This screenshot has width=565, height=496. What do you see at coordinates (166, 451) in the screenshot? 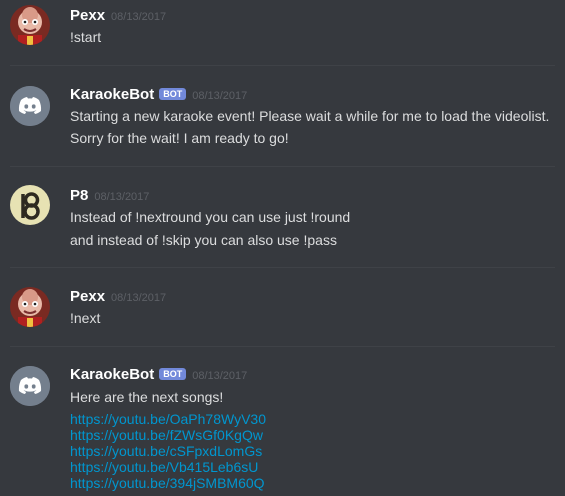
I see `video-link: https://youtu.be/cSFpxdLomGs` at bounding box center [166, 451].